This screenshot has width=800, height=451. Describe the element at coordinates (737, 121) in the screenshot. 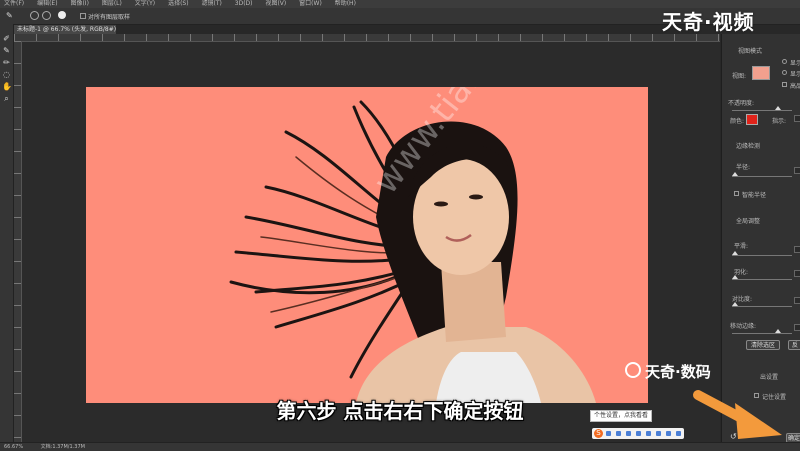

I see `color-label: 颜色:` at that location.